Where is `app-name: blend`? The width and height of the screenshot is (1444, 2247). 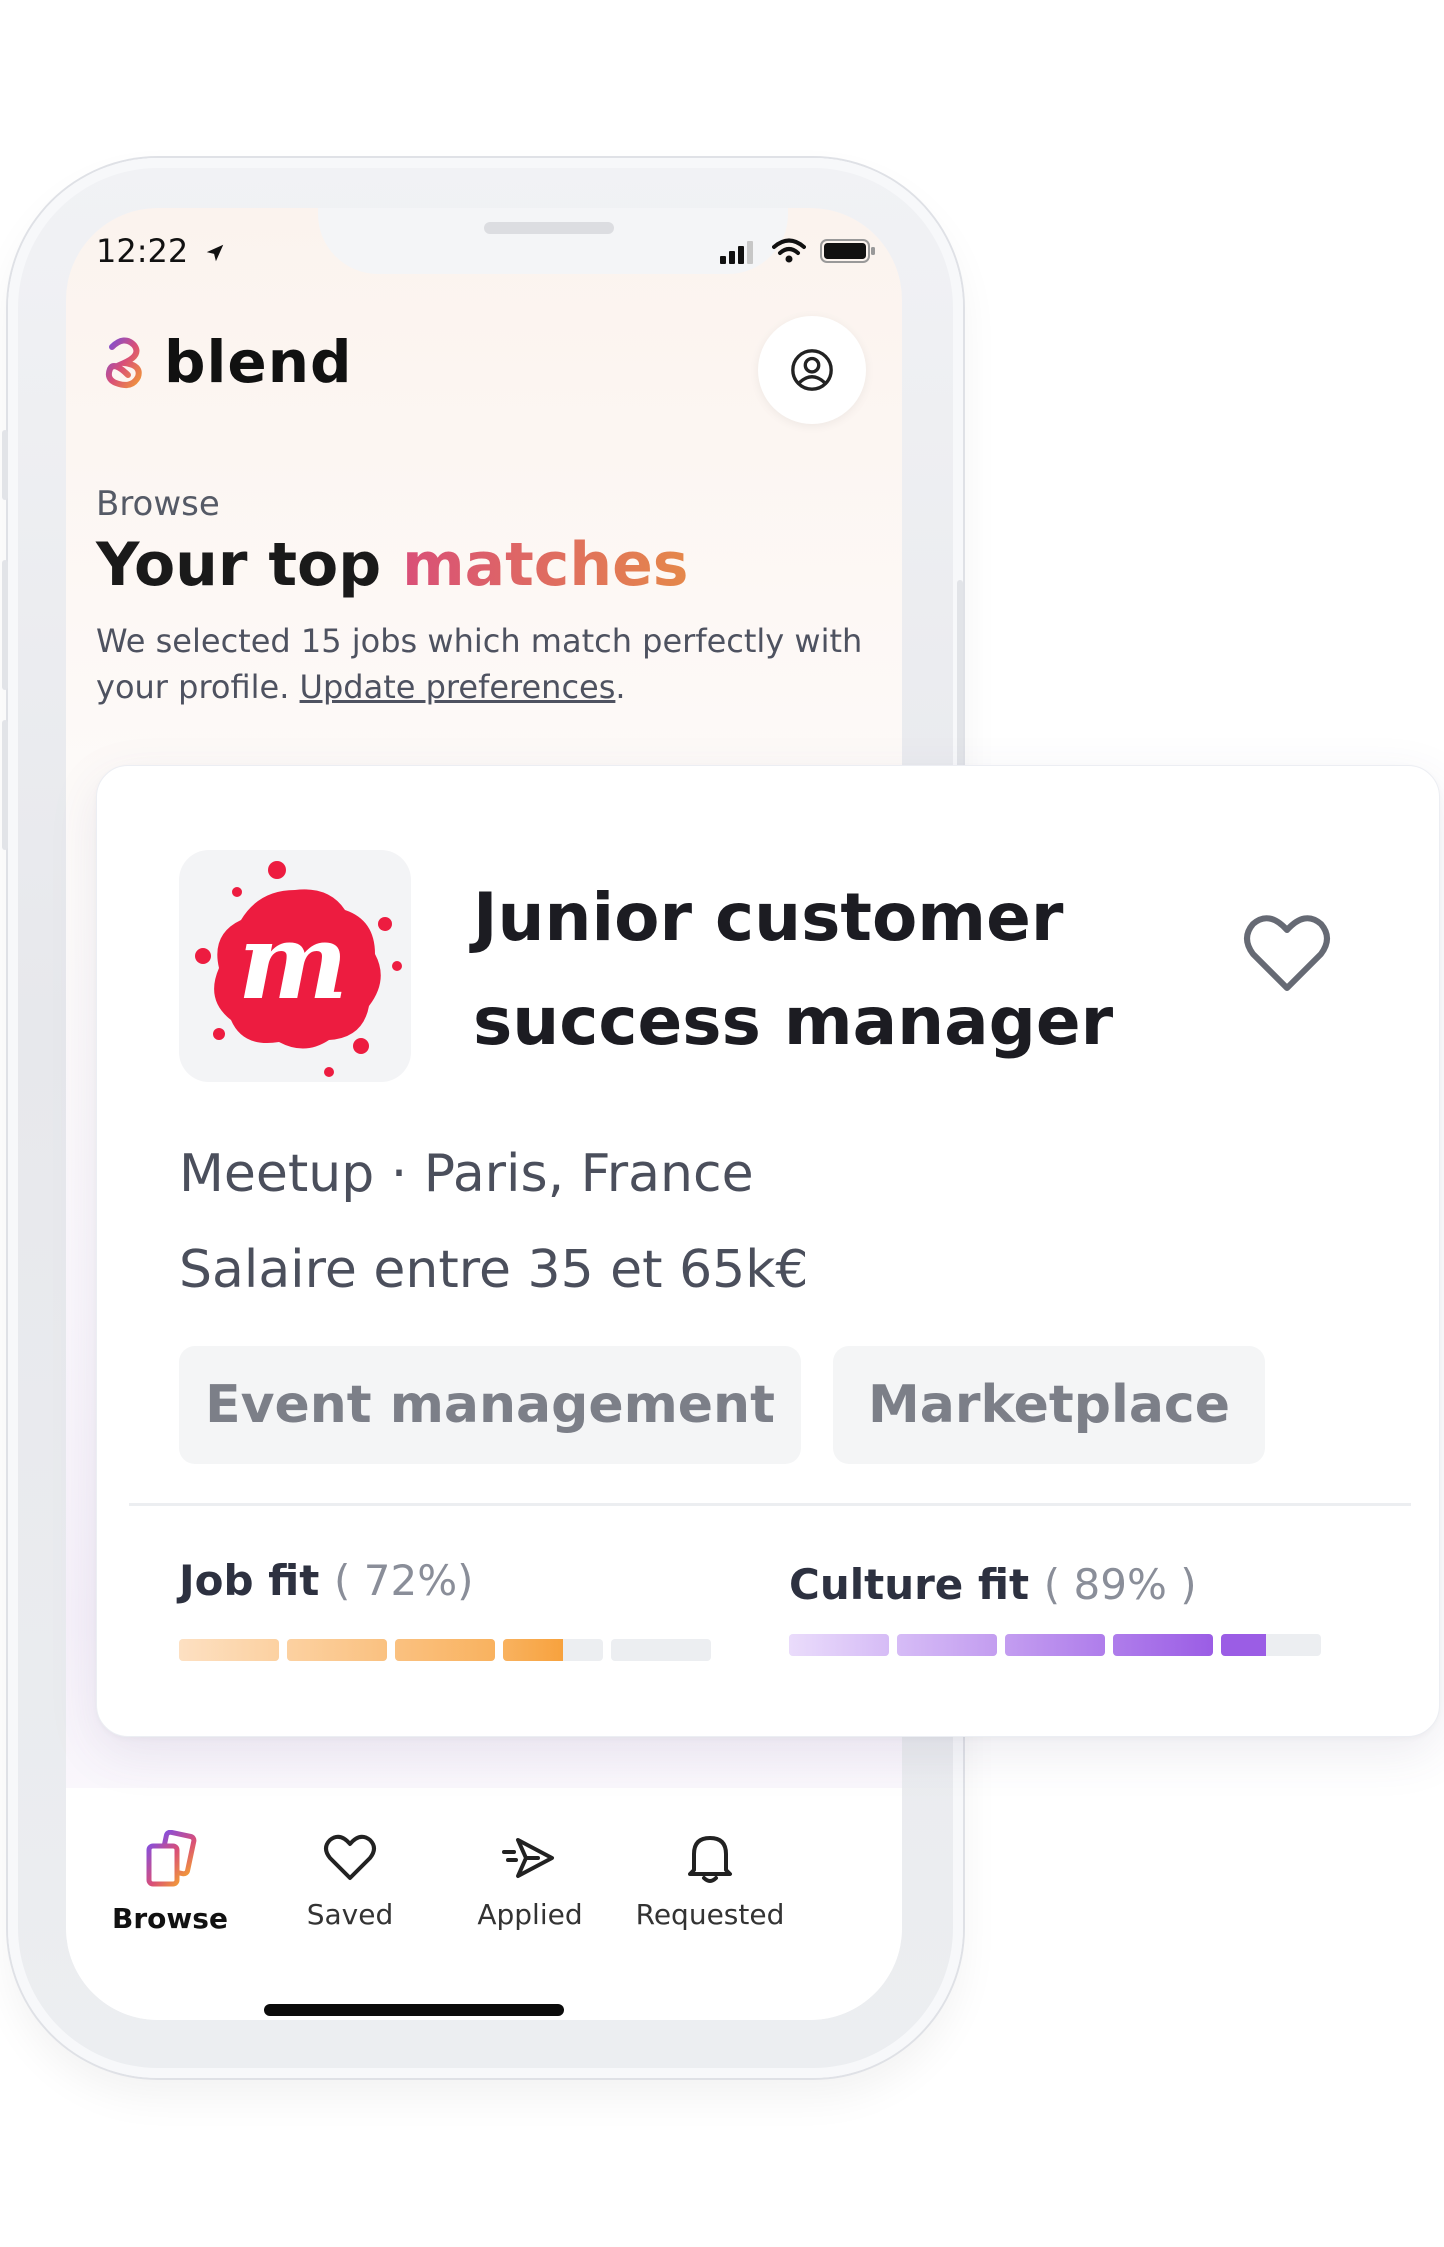 app-name: blend is located at coordinates (258, 362).